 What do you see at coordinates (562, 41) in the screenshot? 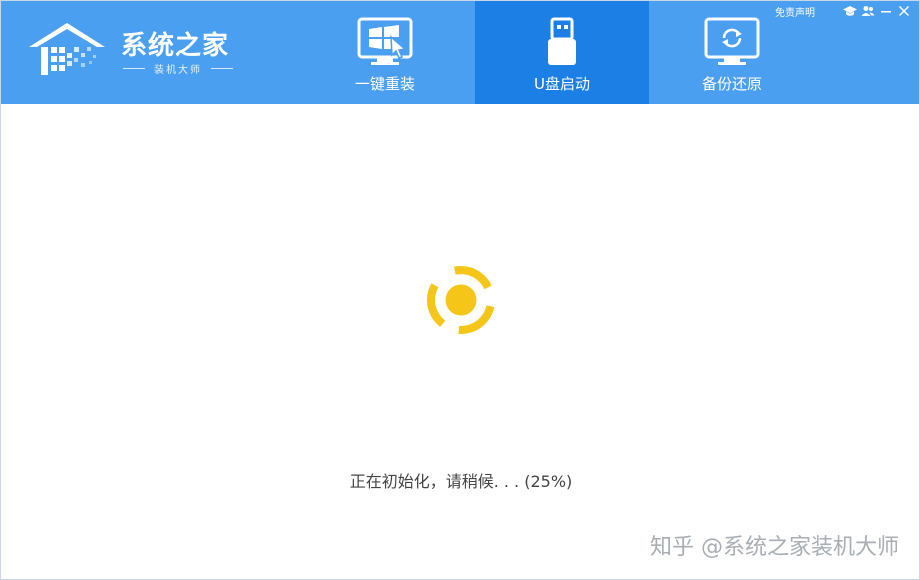
I see `usb-drive-icon` at bounding box center [562, 41].